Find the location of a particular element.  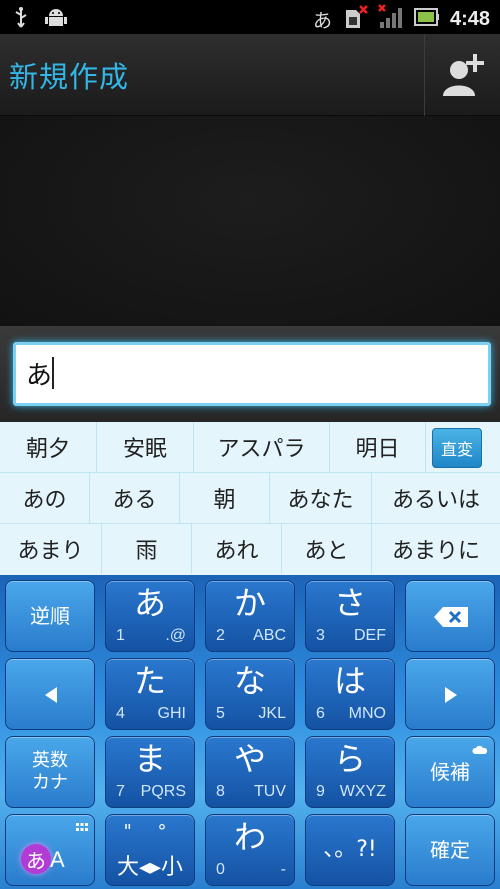

size-toggle-label: 大◂▸小 is located at coordinates (150, 867).